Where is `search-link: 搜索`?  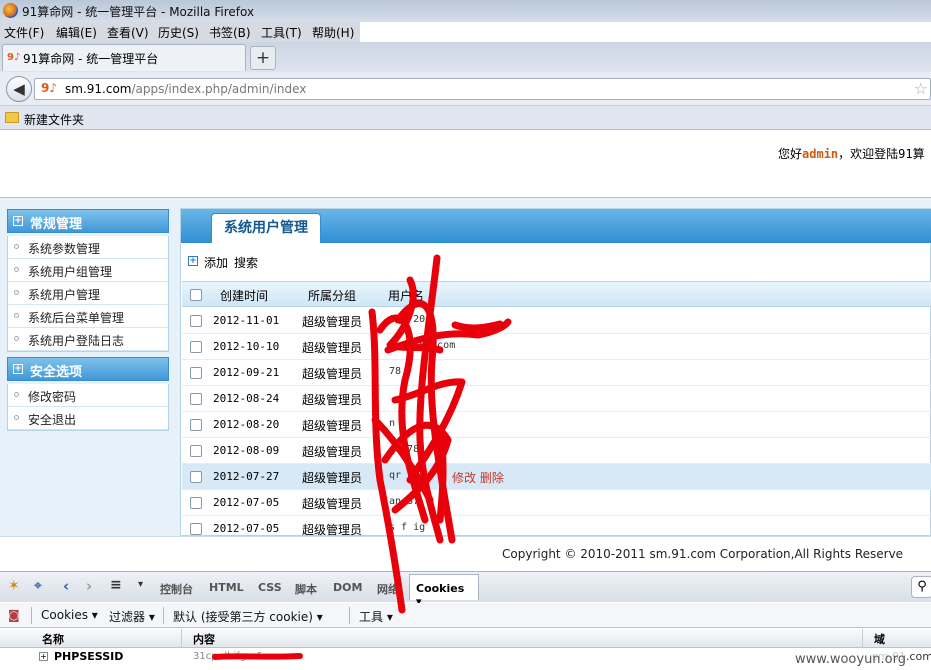
search-link: 搜索 is located at coordinates (246, 262).